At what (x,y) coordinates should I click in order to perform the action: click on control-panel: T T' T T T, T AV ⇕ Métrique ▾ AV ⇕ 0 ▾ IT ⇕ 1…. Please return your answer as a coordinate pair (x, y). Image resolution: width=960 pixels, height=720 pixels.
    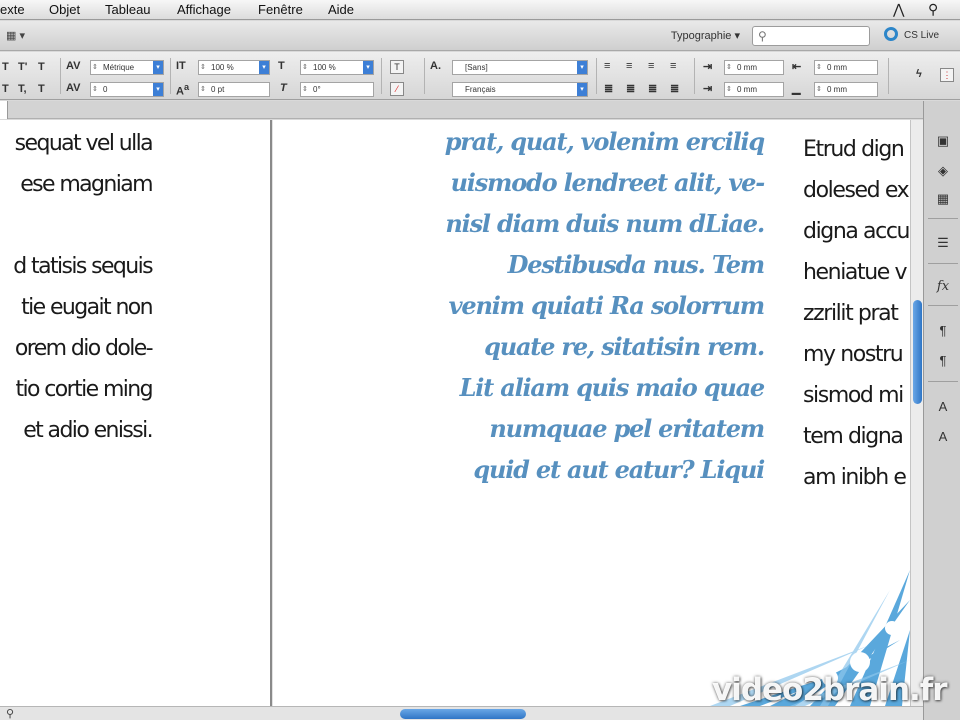
    Looking at the image, I should click on (480, 76).